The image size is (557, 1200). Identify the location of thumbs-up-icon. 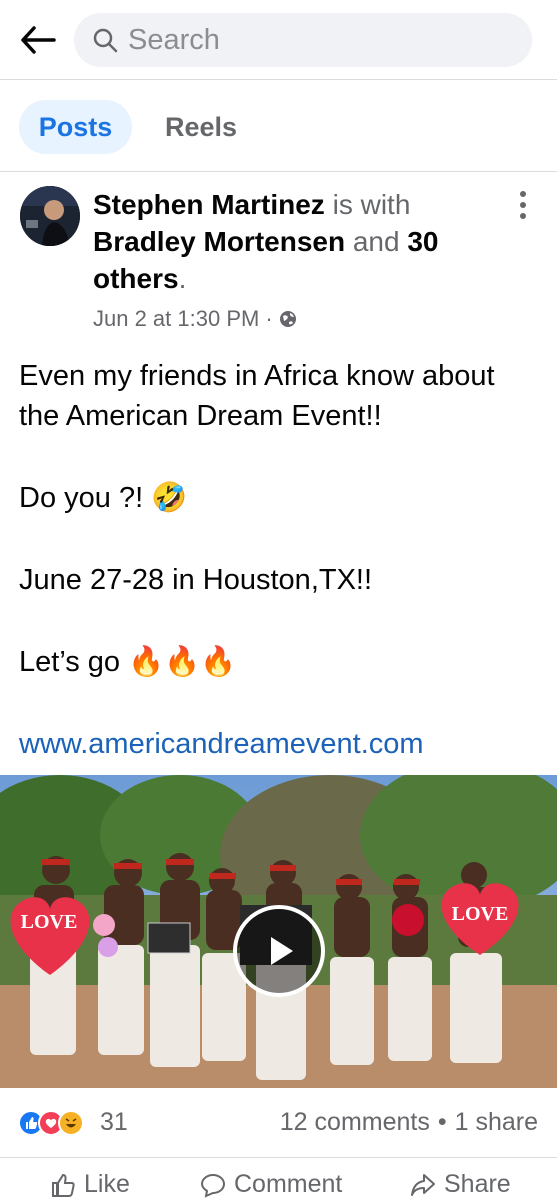
(63, 1185).